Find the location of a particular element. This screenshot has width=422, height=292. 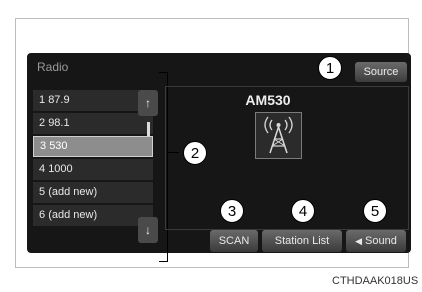

radio-tower-icon is located at coordinates (278, 135).